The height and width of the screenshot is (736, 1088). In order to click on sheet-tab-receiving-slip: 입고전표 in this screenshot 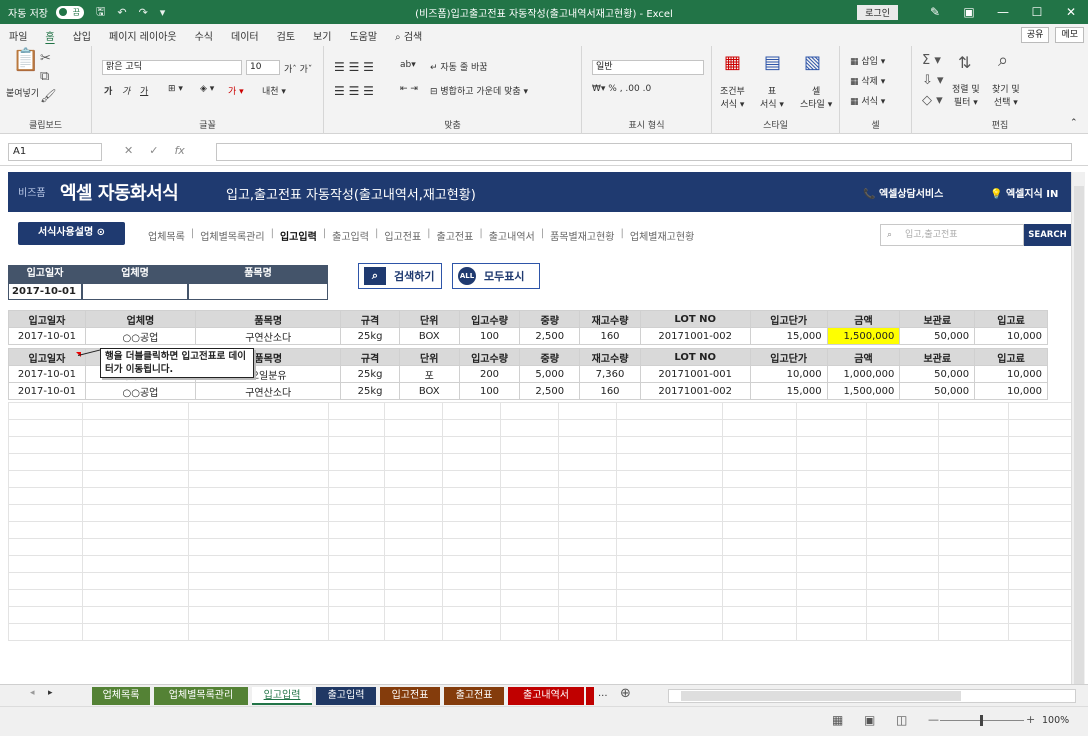, I will do `click(410, 696)`.